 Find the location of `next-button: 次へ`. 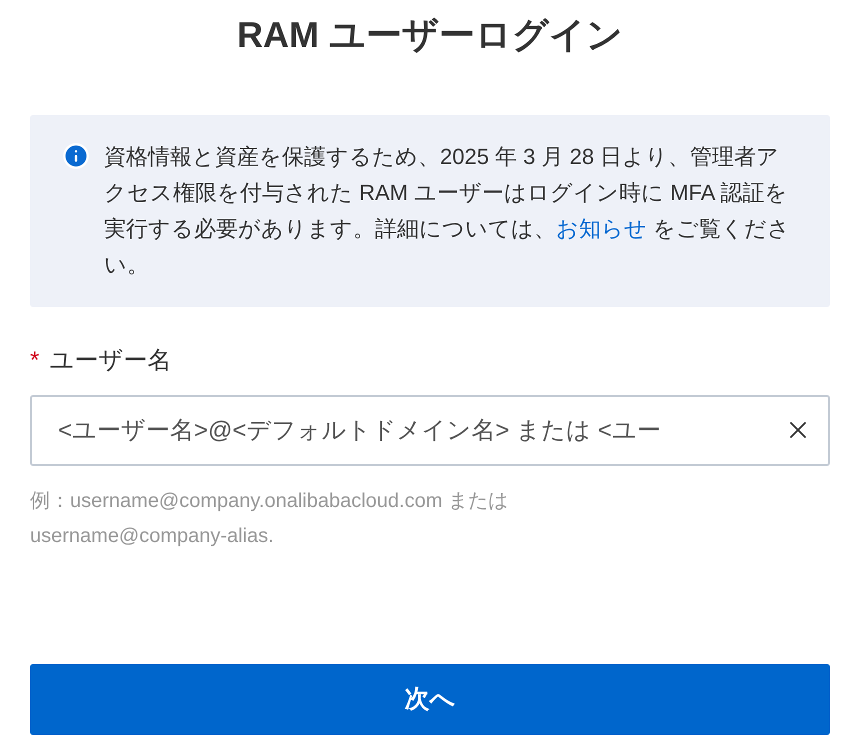

next-button: 次へ is located at coordinates (430, 699).